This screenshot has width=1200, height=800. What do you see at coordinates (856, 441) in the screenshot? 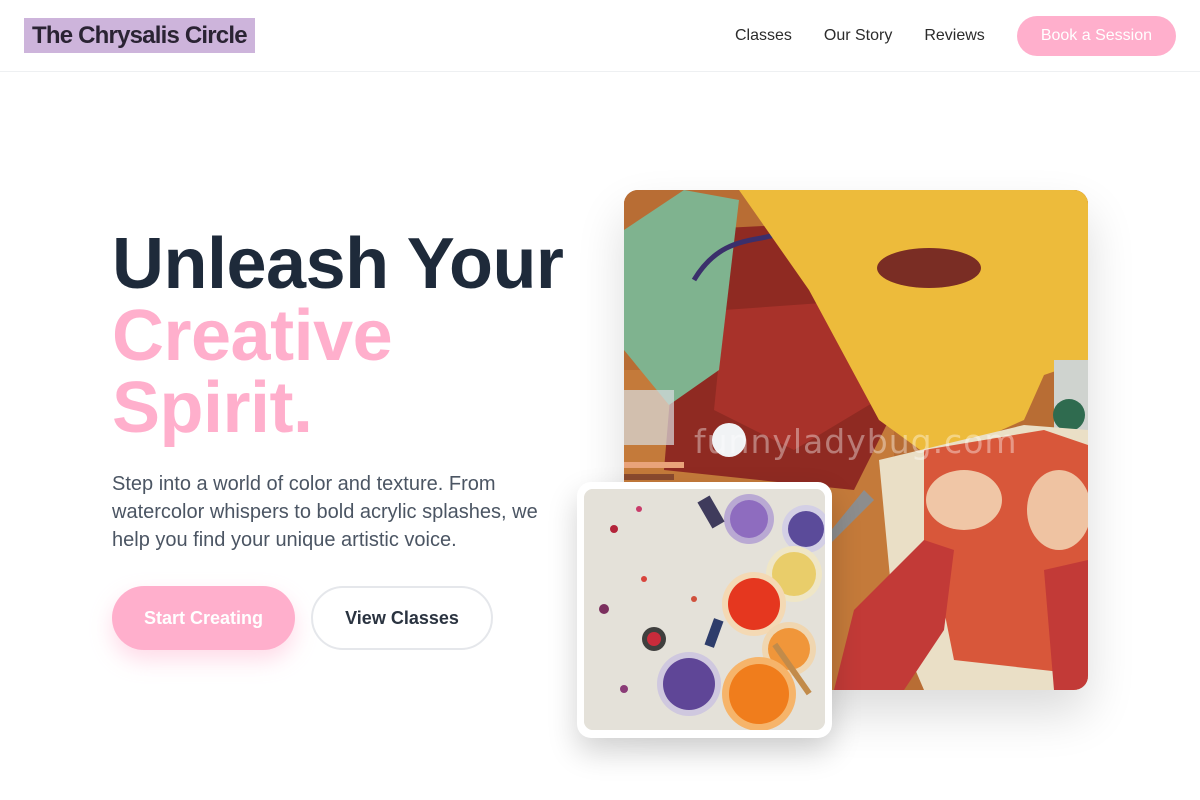
I see `image-watermark: funnyladybug.com` at bounding box center [856, 441].